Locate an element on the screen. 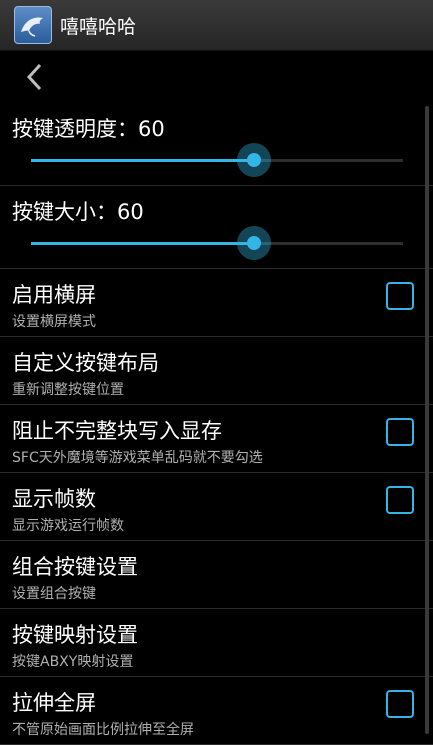 The height and width of the screenshot is (745, 433). show-fps-title: 显示帧数 is located at coordinates (54, 499).